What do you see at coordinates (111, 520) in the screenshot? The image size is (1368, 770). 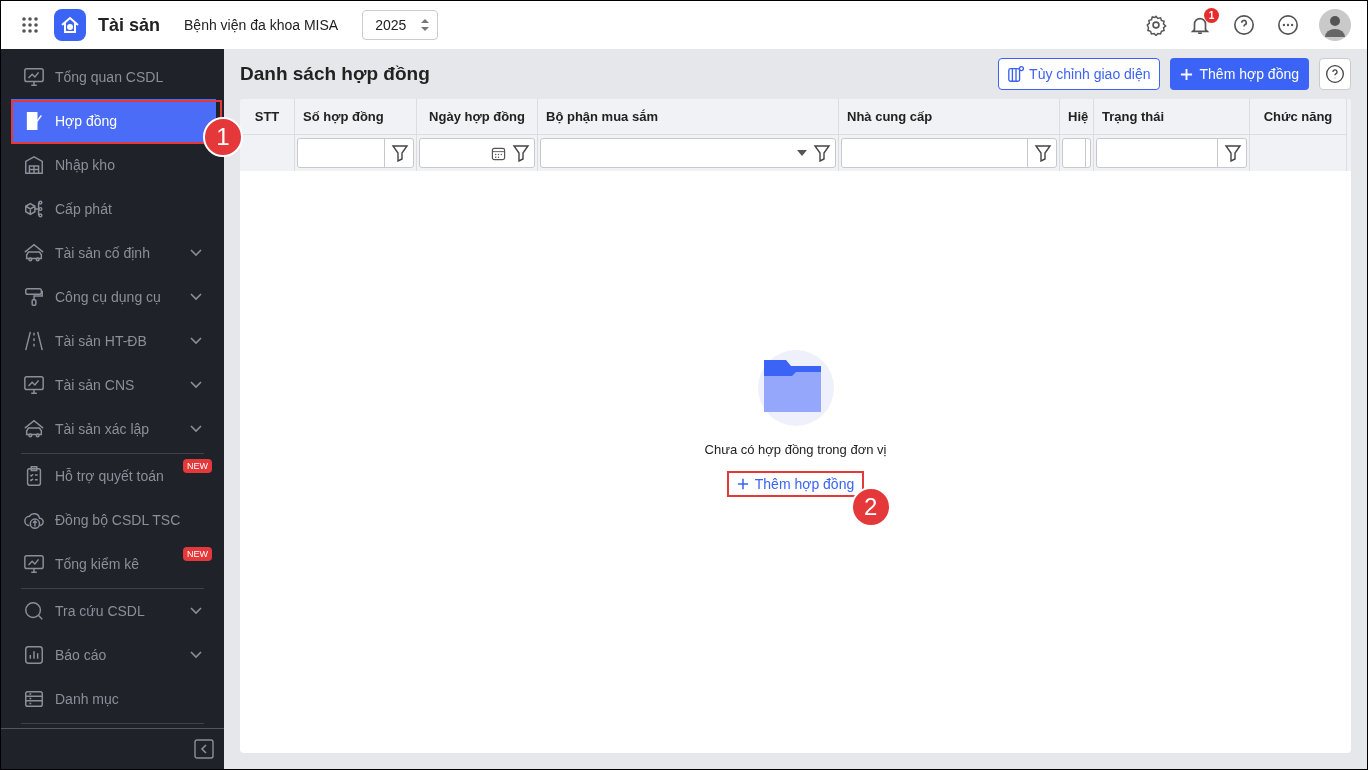 I see `sidebar-item: Đồng bộ CSDL TSC` at bounding box center [111, 520].